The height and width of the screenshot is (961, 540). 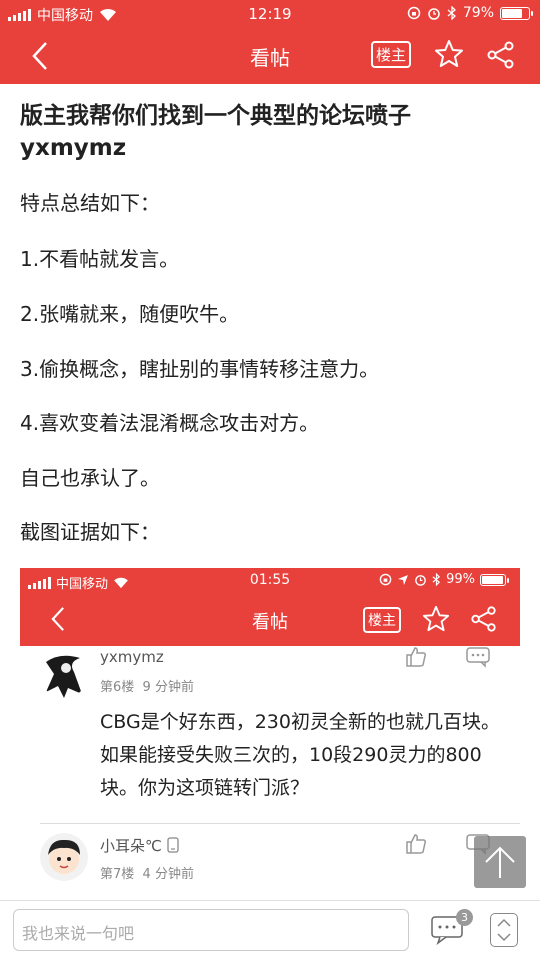 What do you see at coordinates (90, 478) in the screenshot?
I see `post-paragraph: 自己也承认了。` at bounding box center [90, 478].